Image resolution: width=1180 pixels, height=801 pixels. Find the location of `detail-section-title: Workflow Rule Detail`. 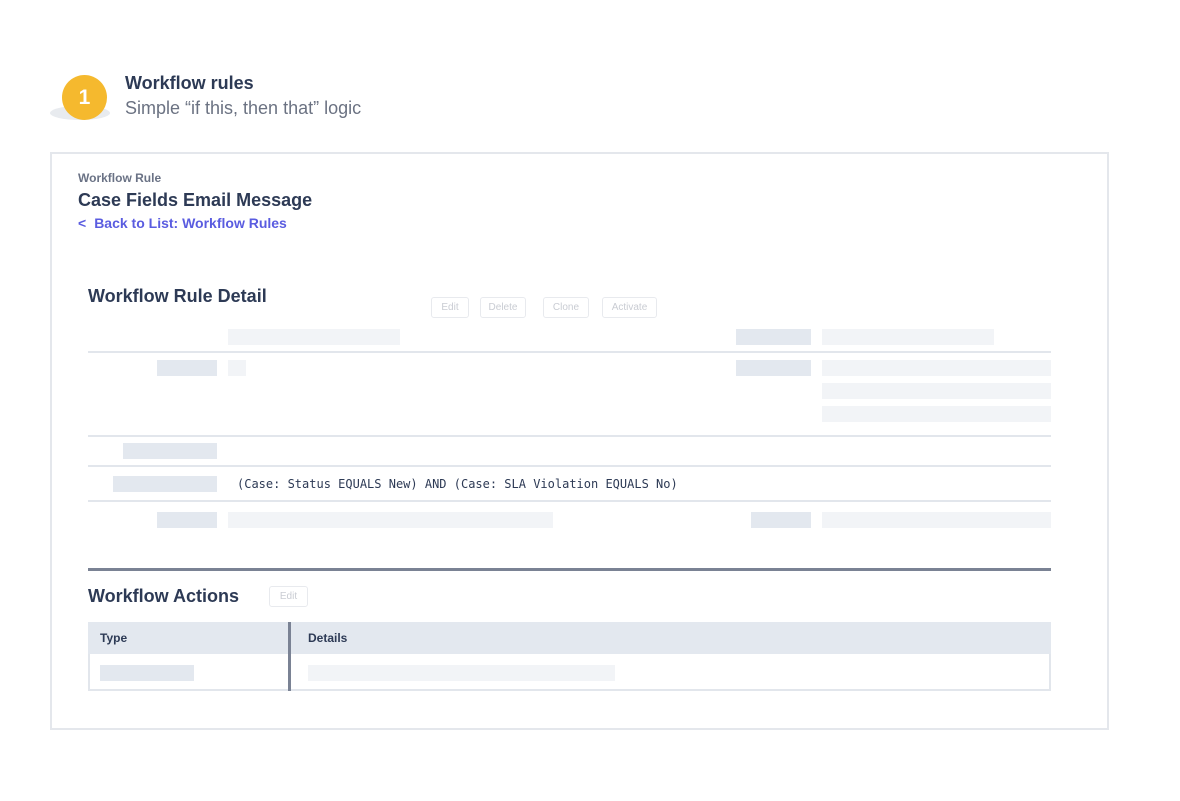

detail-section-title: Workflow Rule Detail is located at coordinates (177, 296).